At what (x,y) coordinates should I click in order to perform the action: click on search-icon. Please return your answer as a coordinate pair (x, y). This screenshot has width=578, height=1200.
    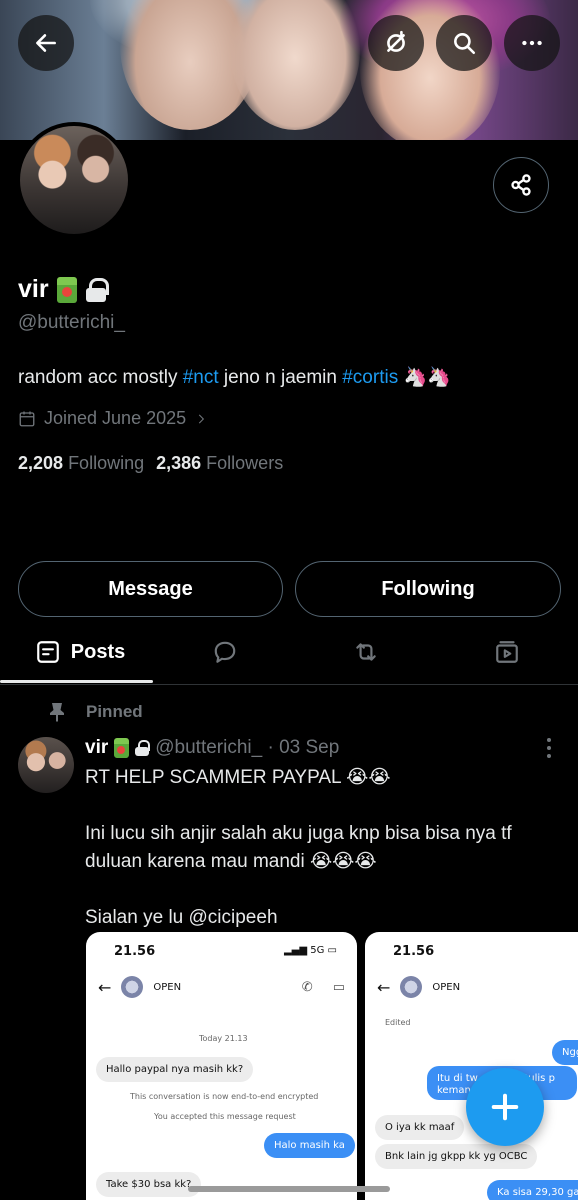
    Looking at the image, I should click on (465, 44).